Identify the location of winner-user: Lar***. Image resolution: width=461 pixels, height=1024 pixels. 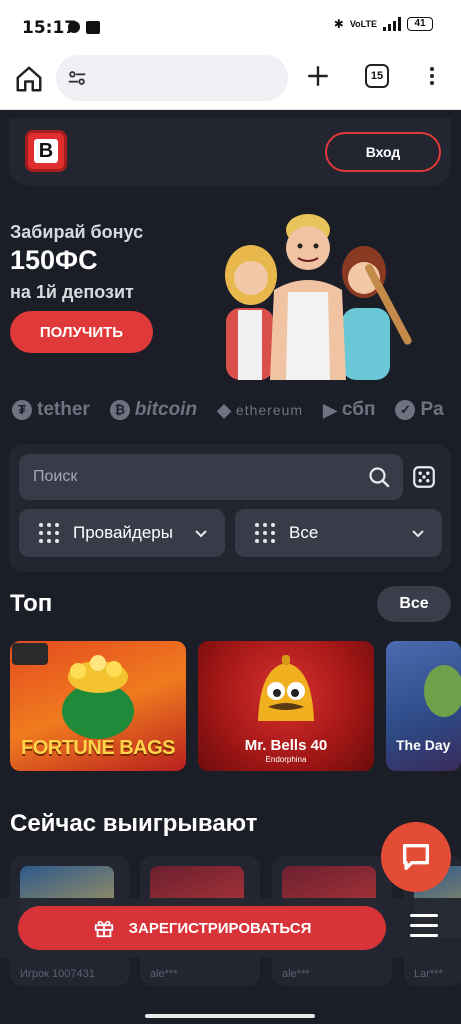
(428, 974).